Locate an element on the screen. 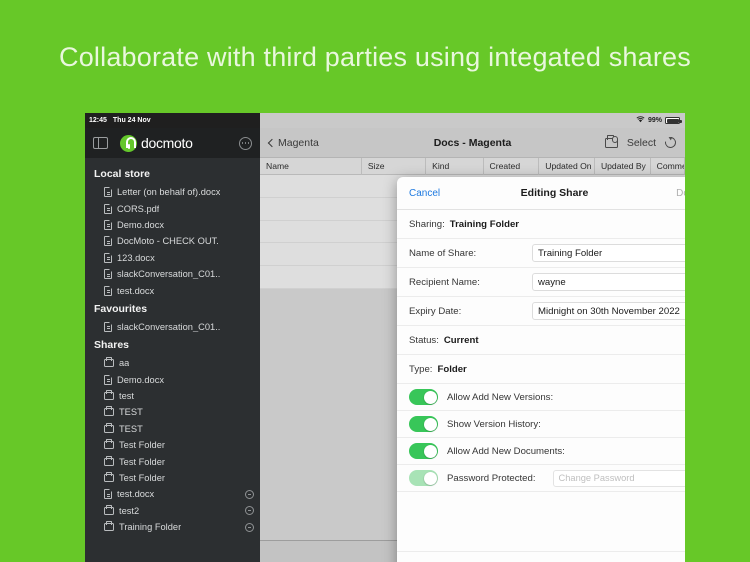  back-button: Magenta is located at coordinates (293, 142).